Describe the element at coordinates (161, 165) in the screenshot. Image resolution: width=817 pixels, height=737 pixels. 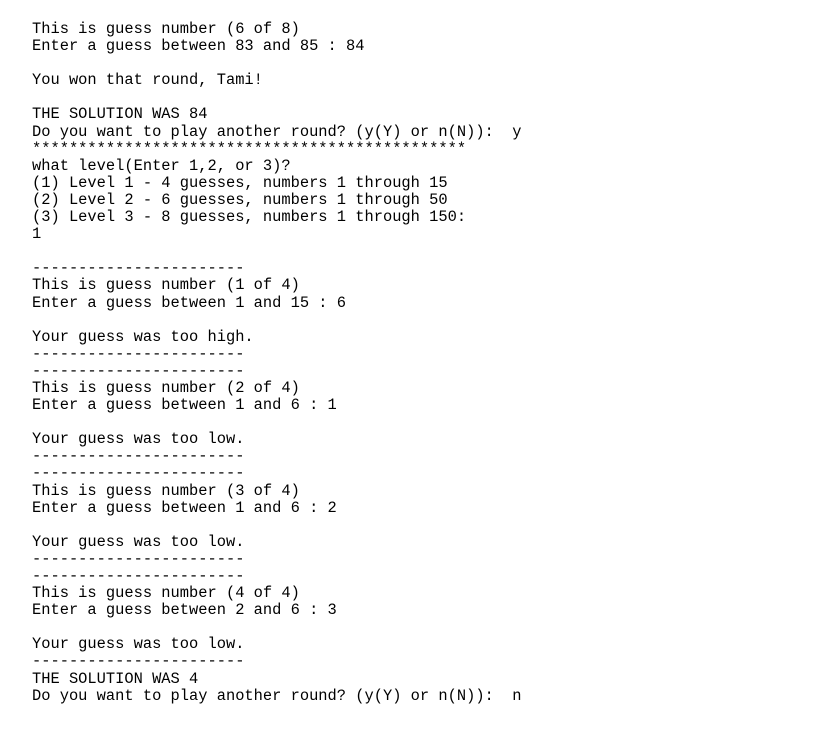
I see `console-line: what level(Enter 1,2, or 3)?` at that location.